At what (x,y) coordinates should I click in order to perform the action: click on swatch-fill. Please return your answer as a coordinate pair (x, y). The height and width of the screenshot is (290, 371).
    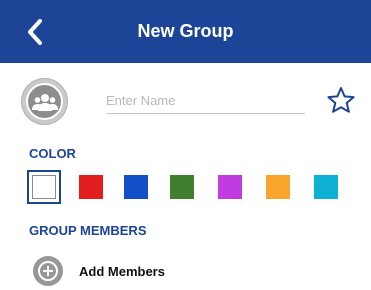
    Looking at the image, I should click on (44, 187).